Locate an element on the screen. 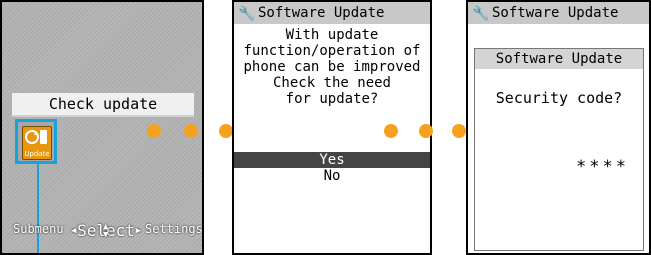 The height and width of the screenshot is (255, 651). message-line: With update is located at coordinates (332, 35).